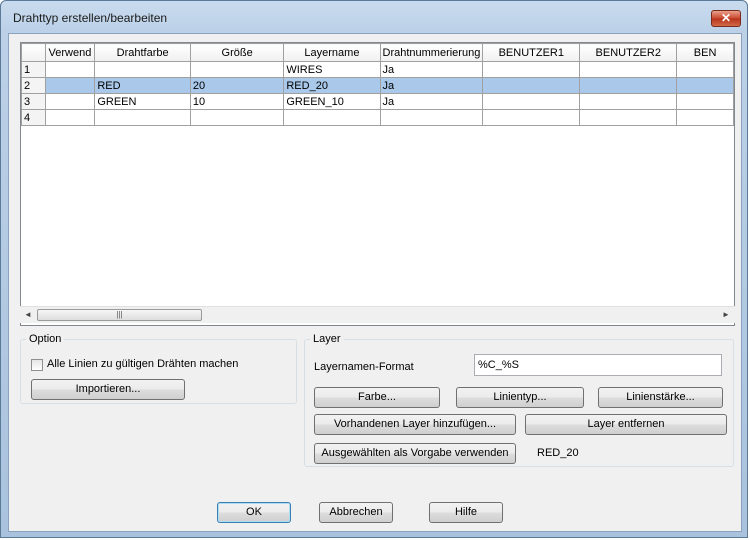  I want to click on table-cell: 20, so click(237, 85).